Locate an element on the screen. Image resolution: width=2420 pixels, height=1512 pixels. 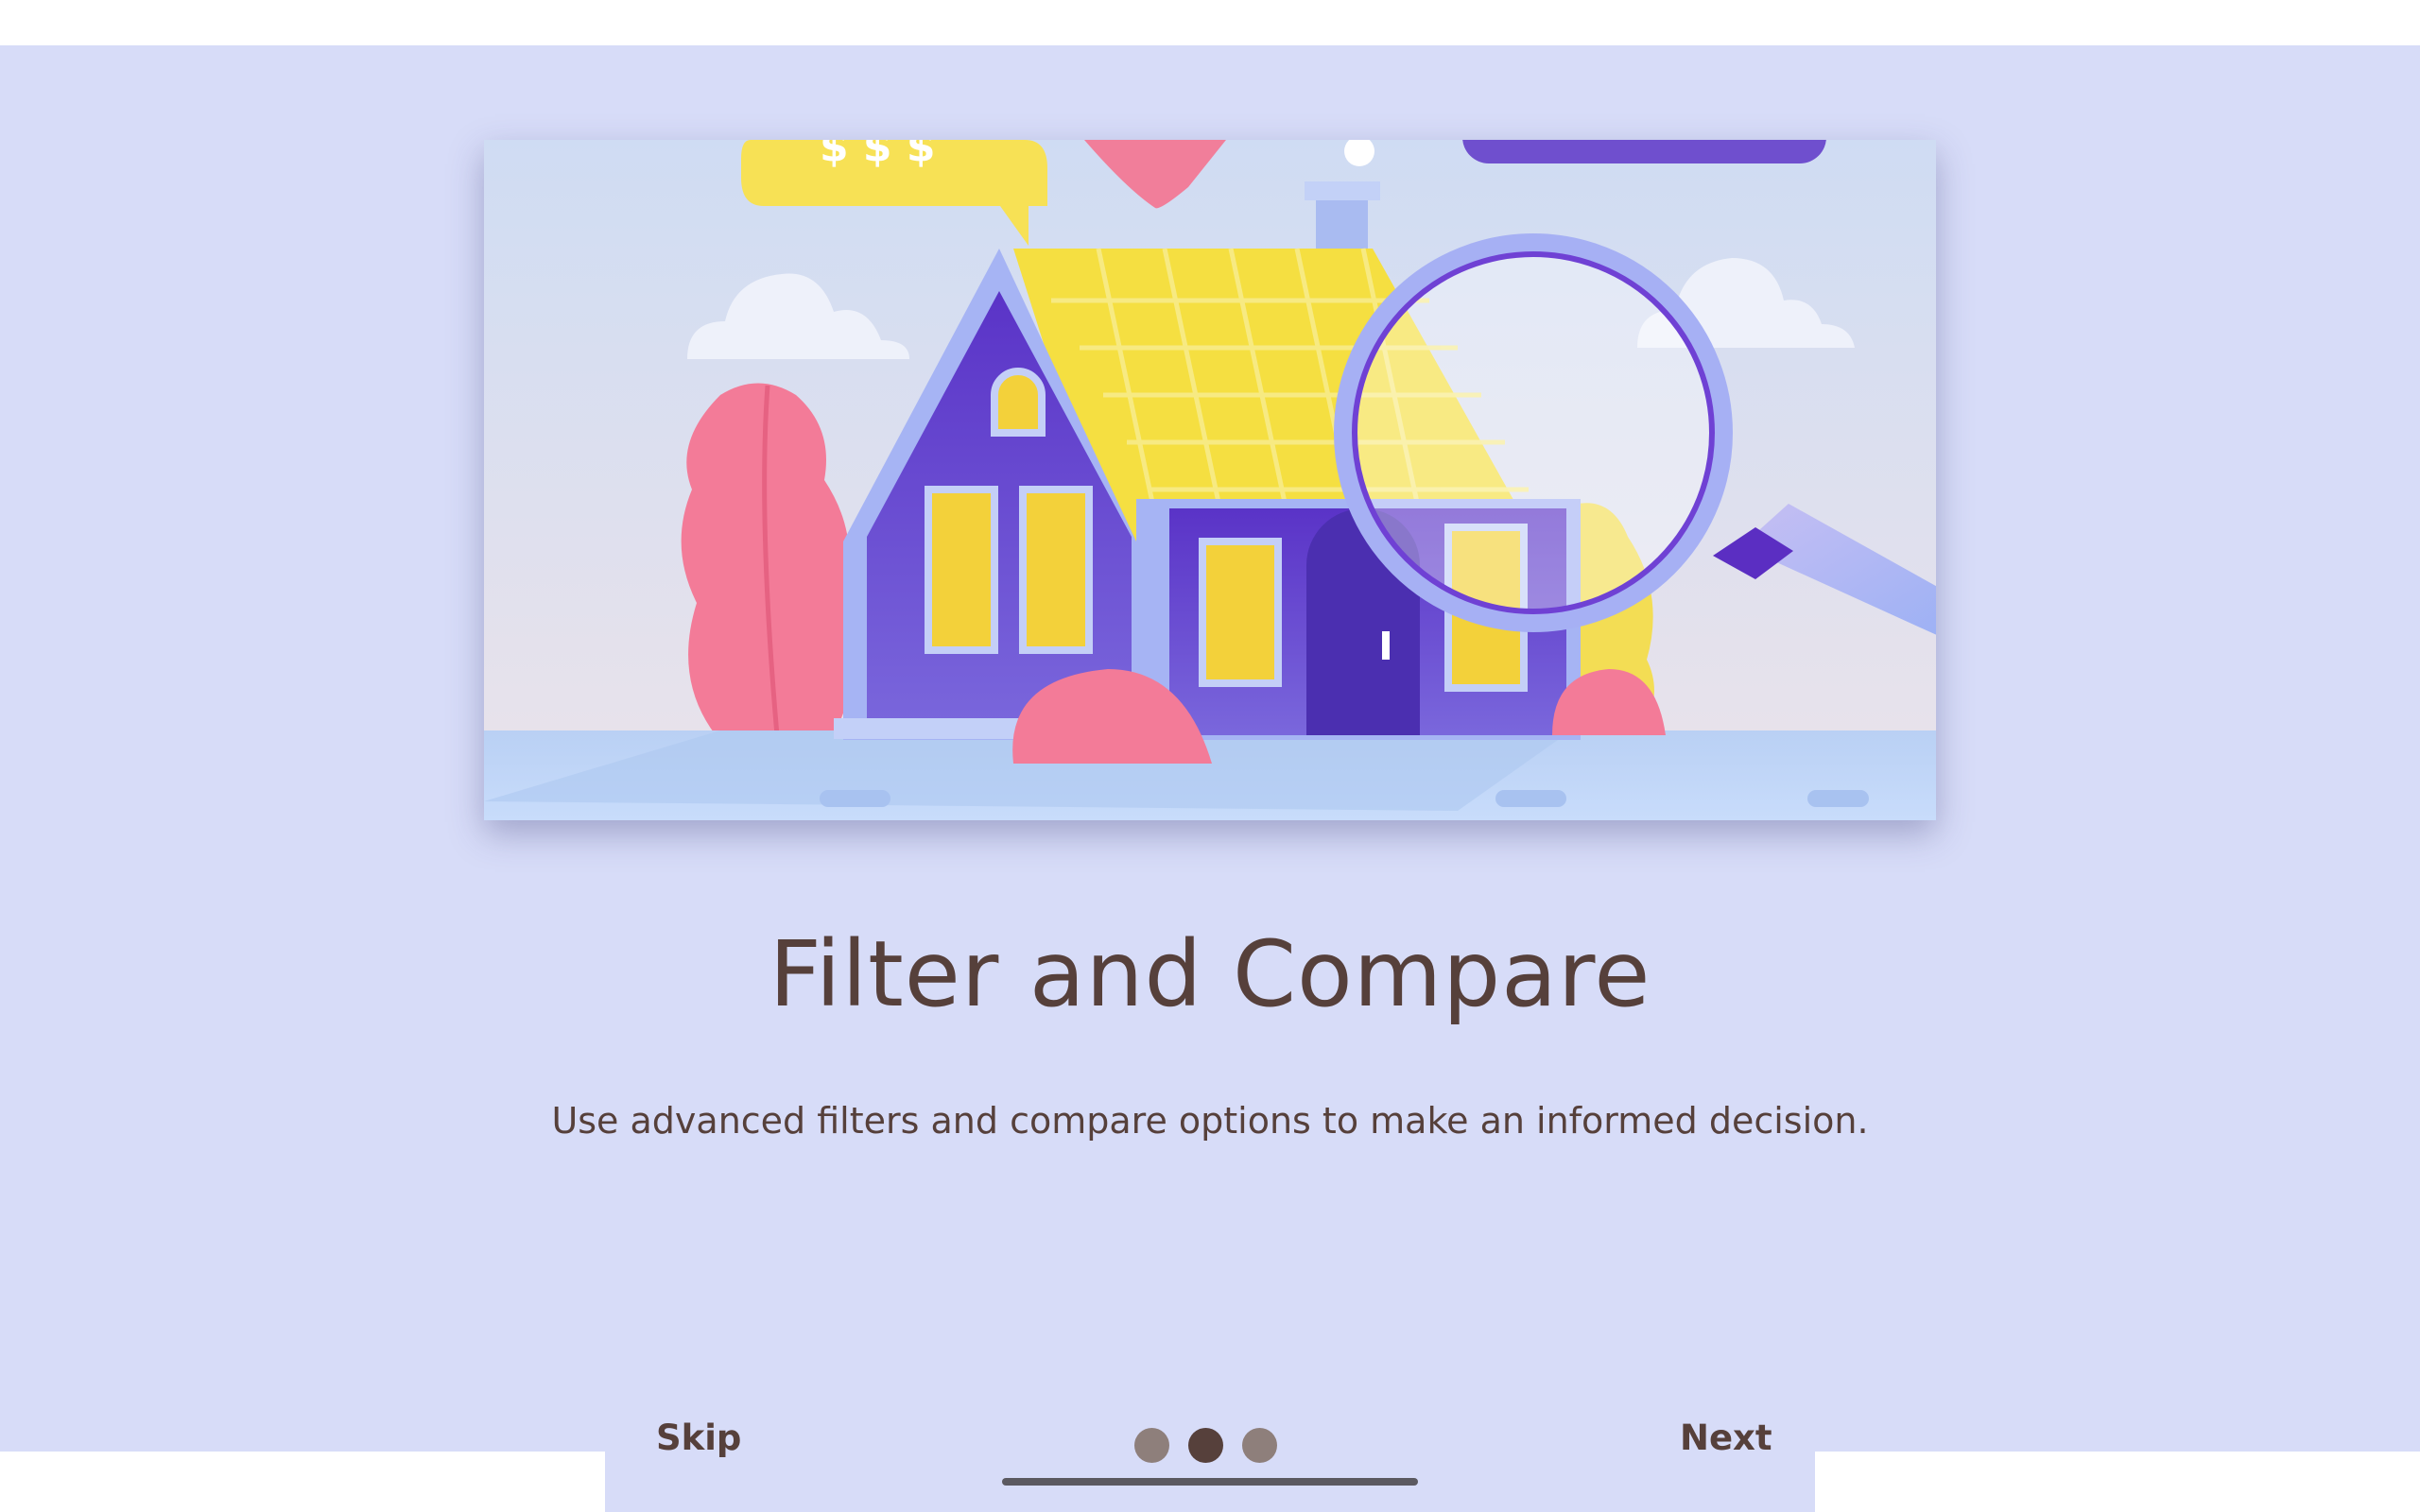
rating-badge is located at coordinates (1644, 151).